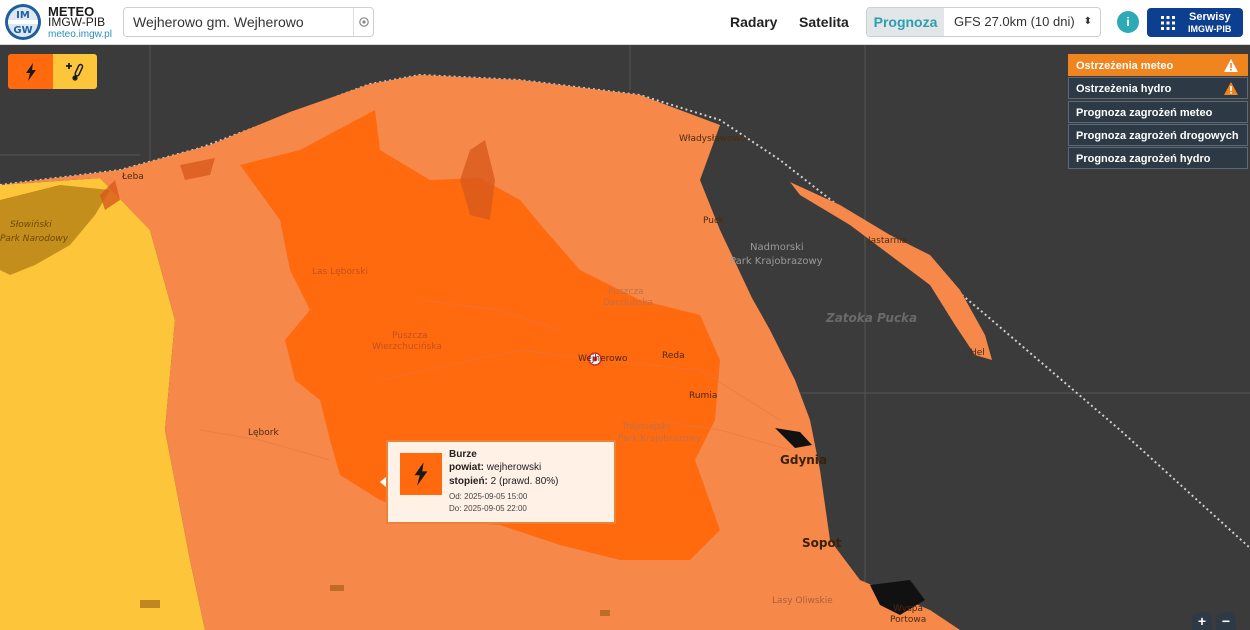 The height and width of the screenshot is (630, 1250). I want to click on menu-prognoza-hydro: Prognoza zagrożeń hydro, so click(1158, 158).